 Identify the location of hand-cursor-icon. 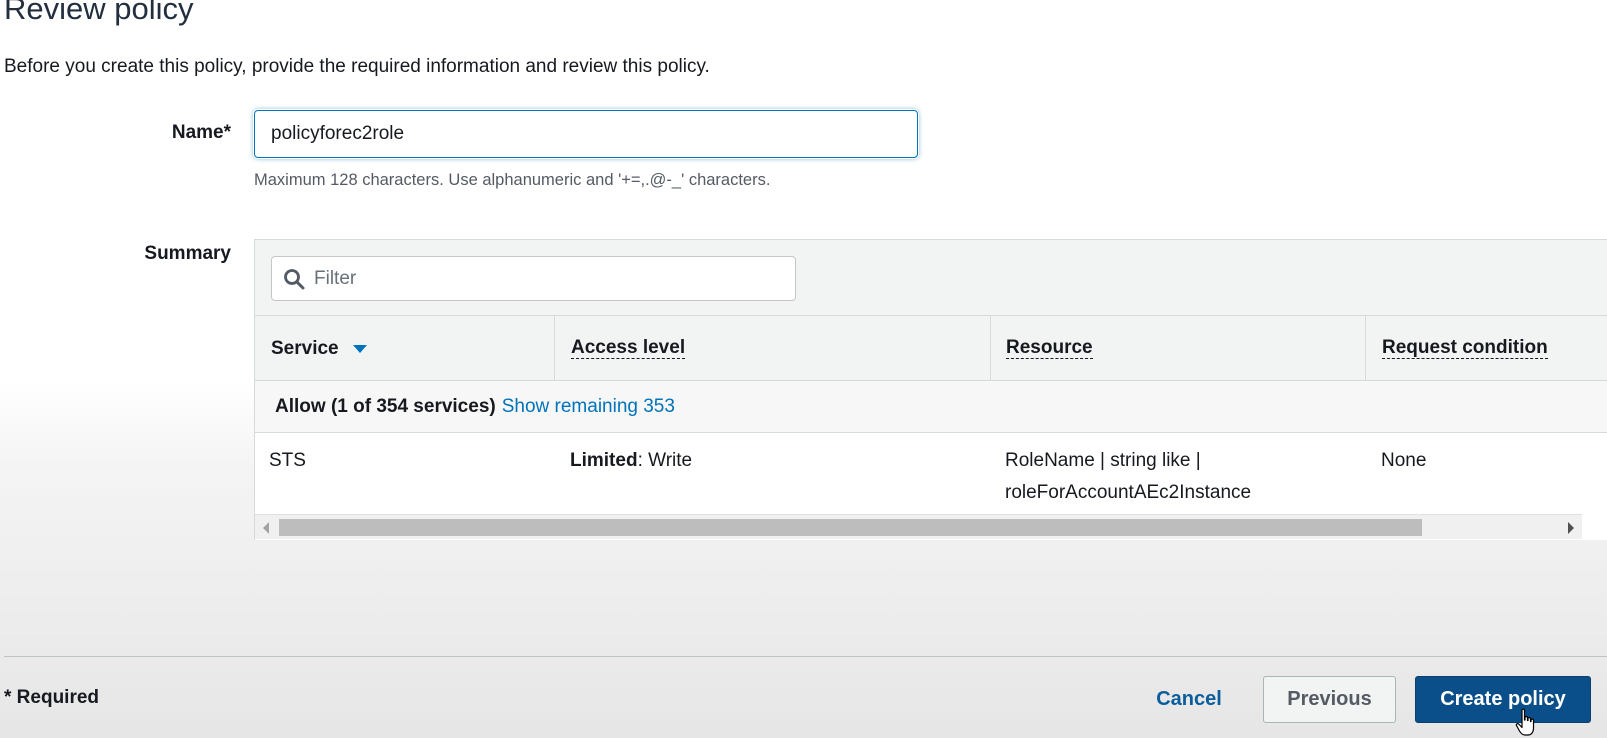
(1525, 722).